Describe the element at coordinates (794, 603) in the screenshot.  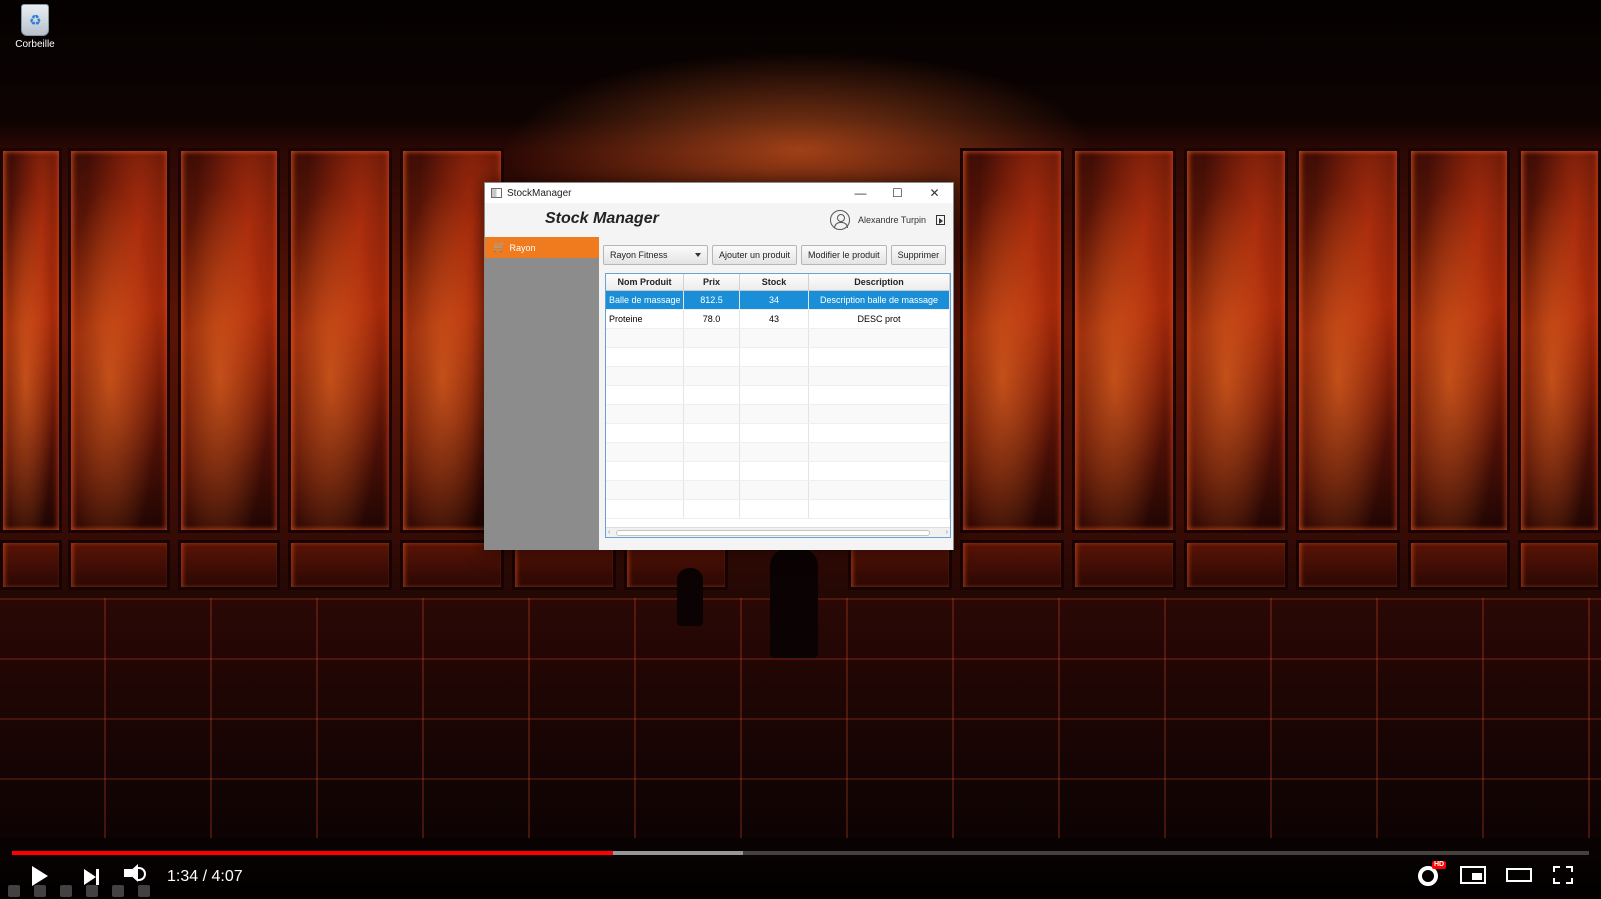
I see `silhouette-figure` at that location.